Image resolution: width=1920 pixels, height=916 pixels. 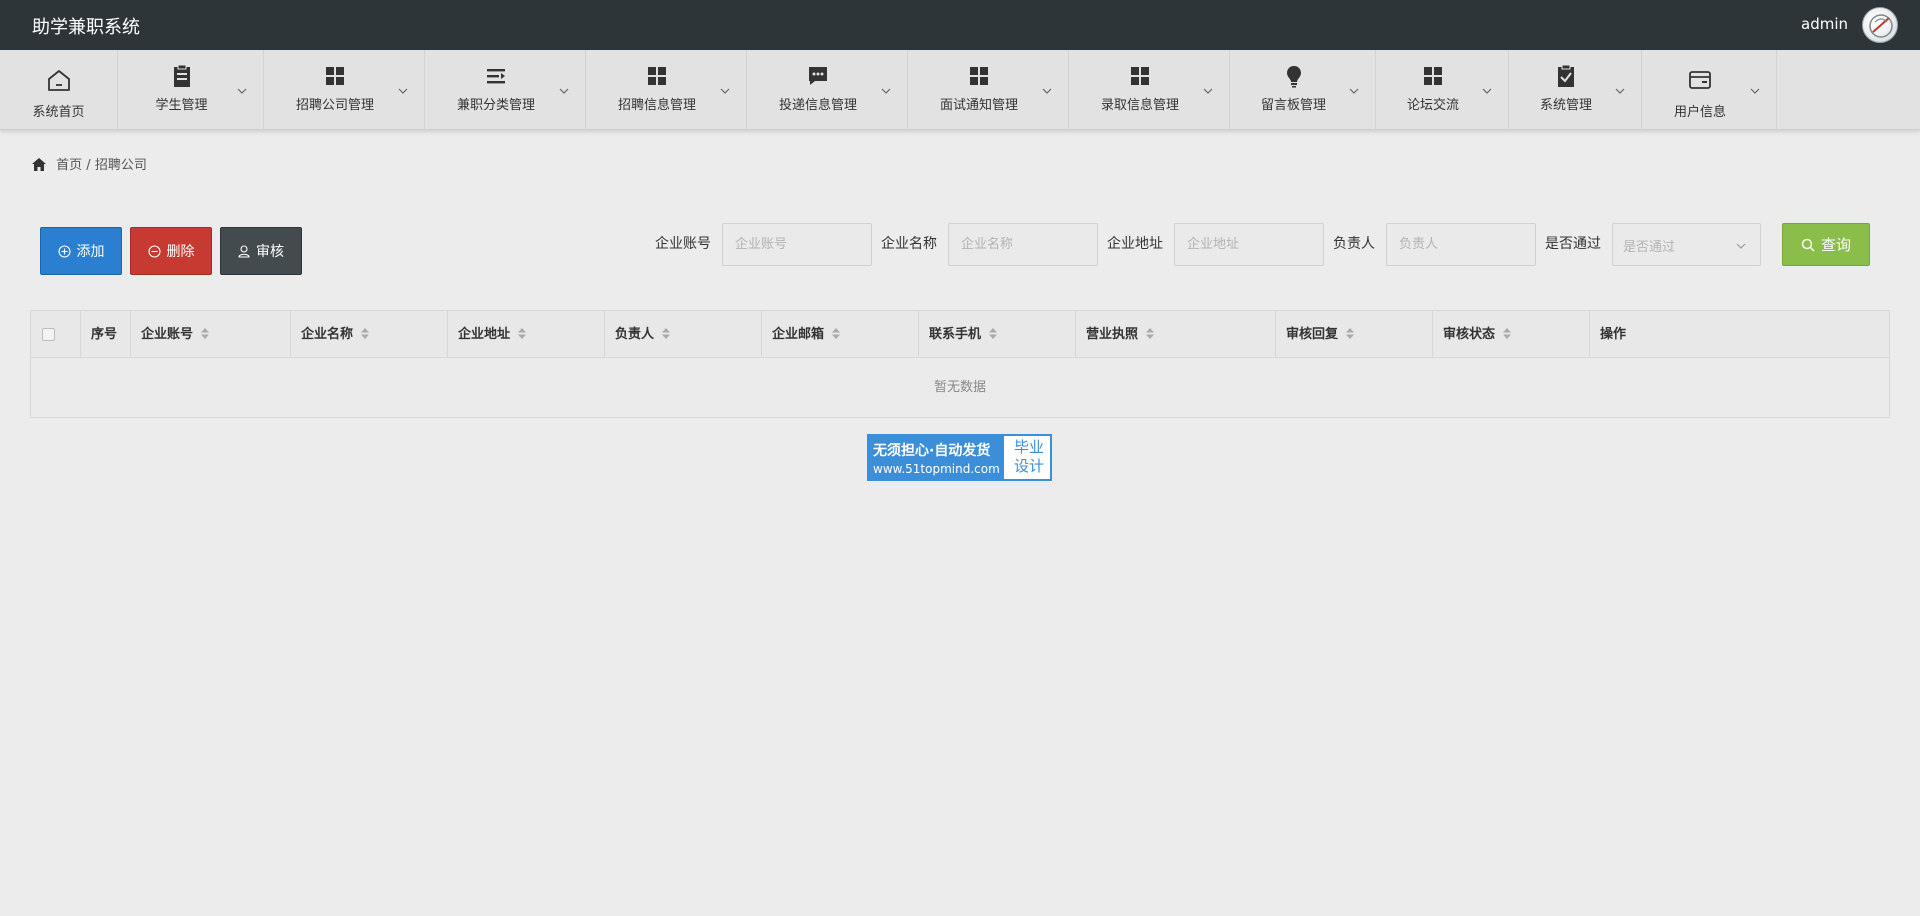 I want to click on col-name: 企业名称, so click(x=369, y=334).